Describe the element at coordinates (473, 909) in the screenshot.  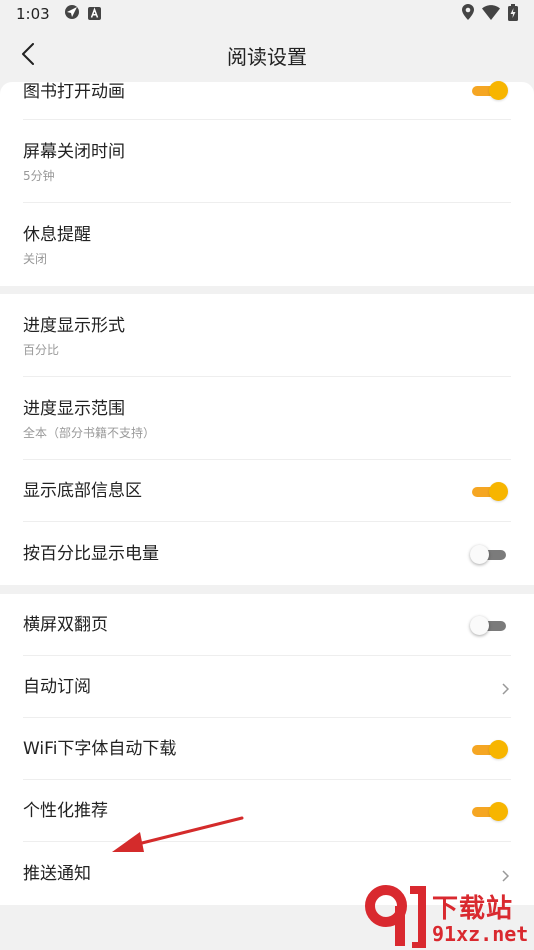
I see `watermark-top-text: 下载站` at that location.